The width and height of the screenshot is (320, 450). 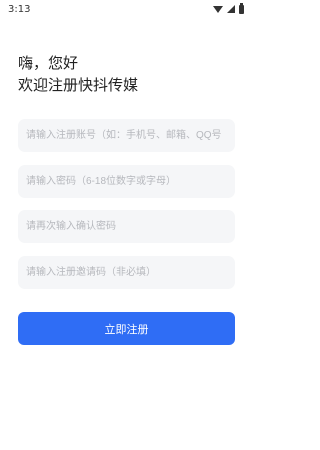 I want to click on status-icons, so click(x=228, y=8).